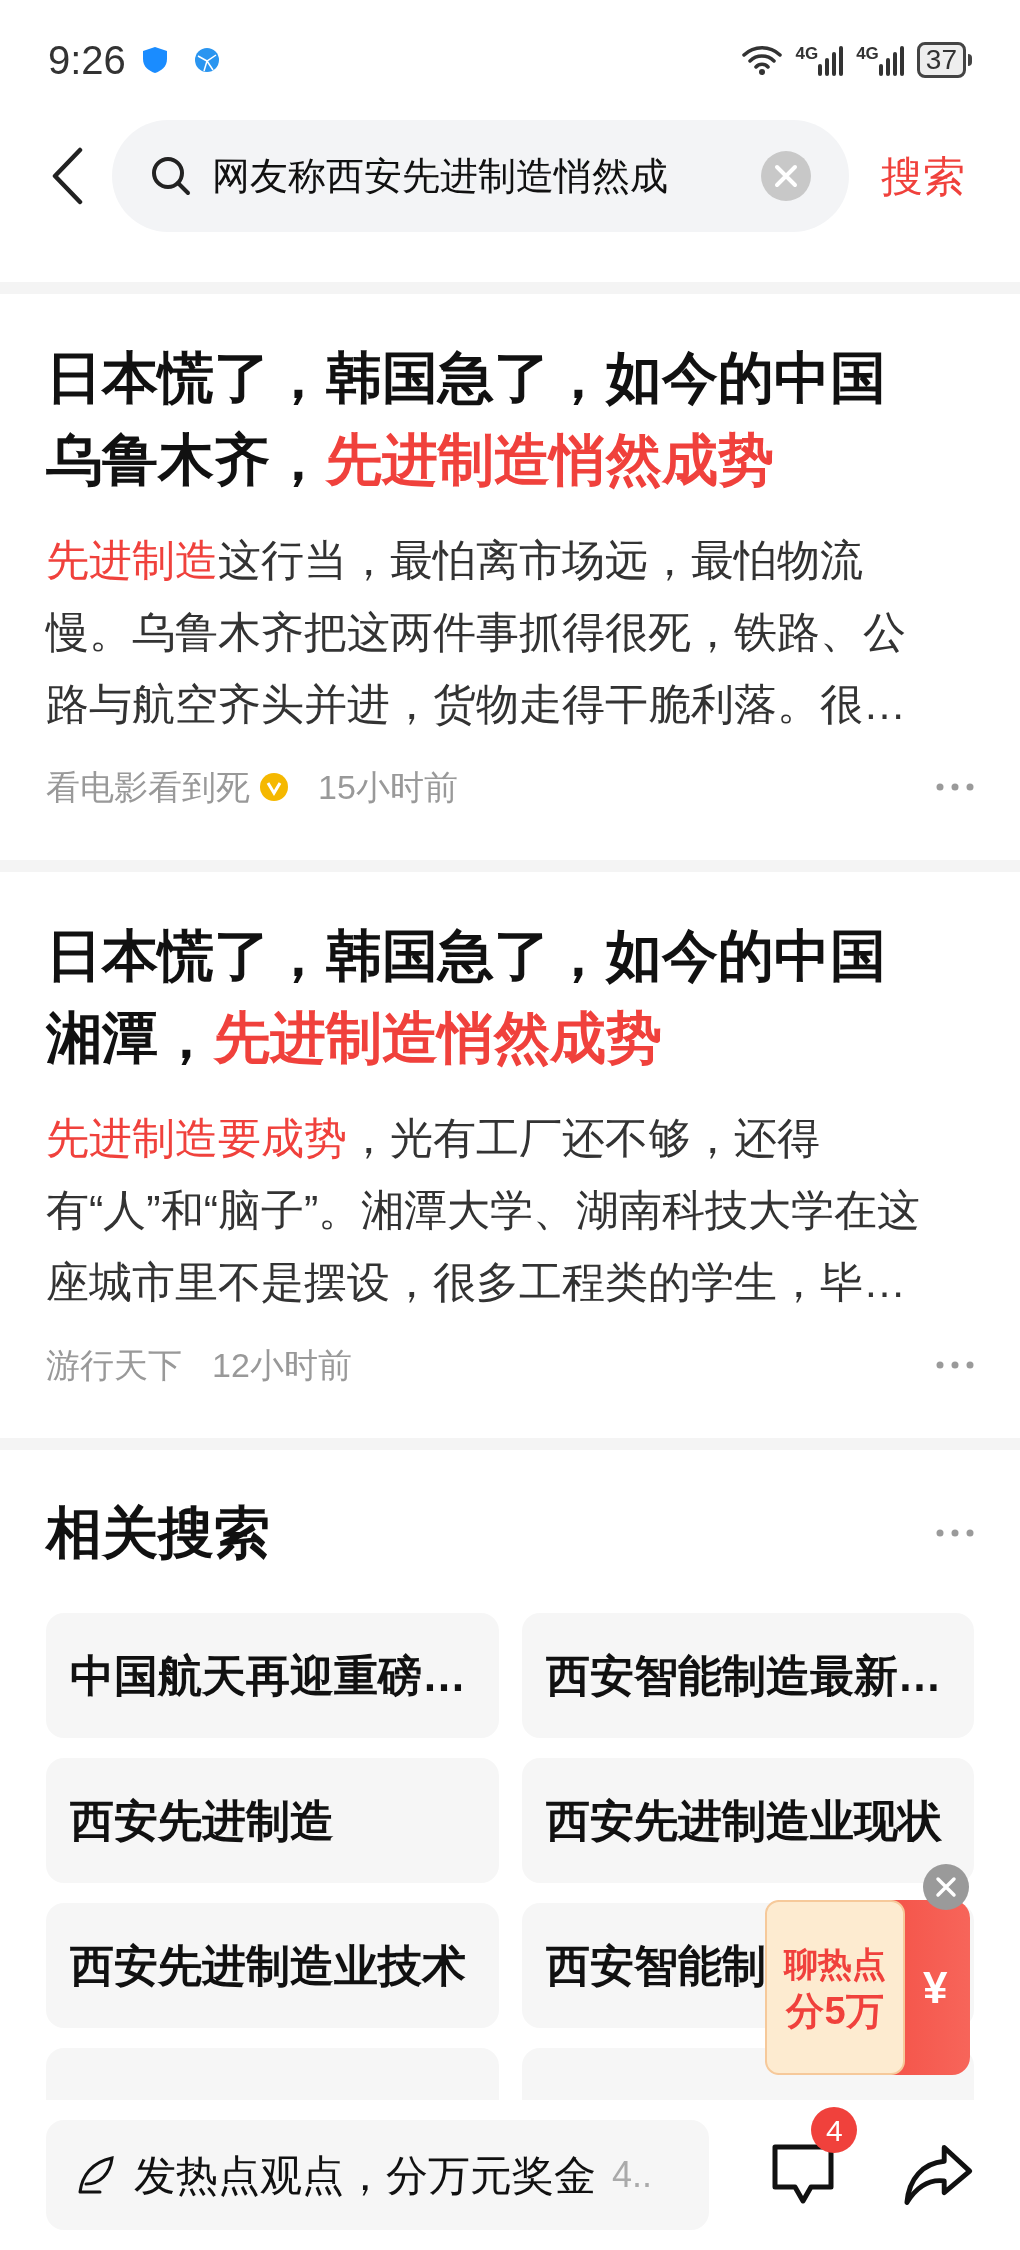 The width and height of the screenshot is (1020, 2250). What do you see at coordinates (762, 60) in the screenshot?
I see `wifi-icon` at bounding box center [762, 60].